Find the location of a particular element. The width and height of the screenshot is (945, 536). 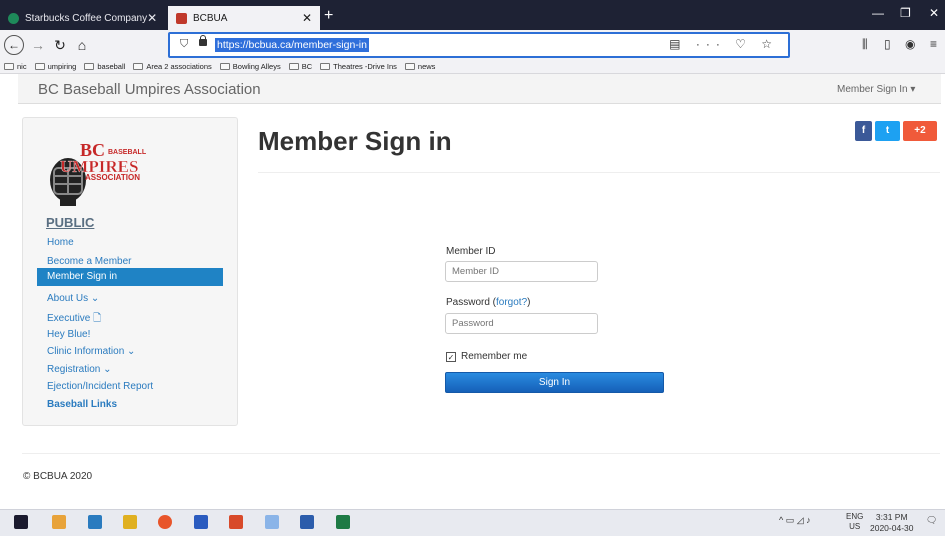

firefox-icon is located at coordinates (165, 522).